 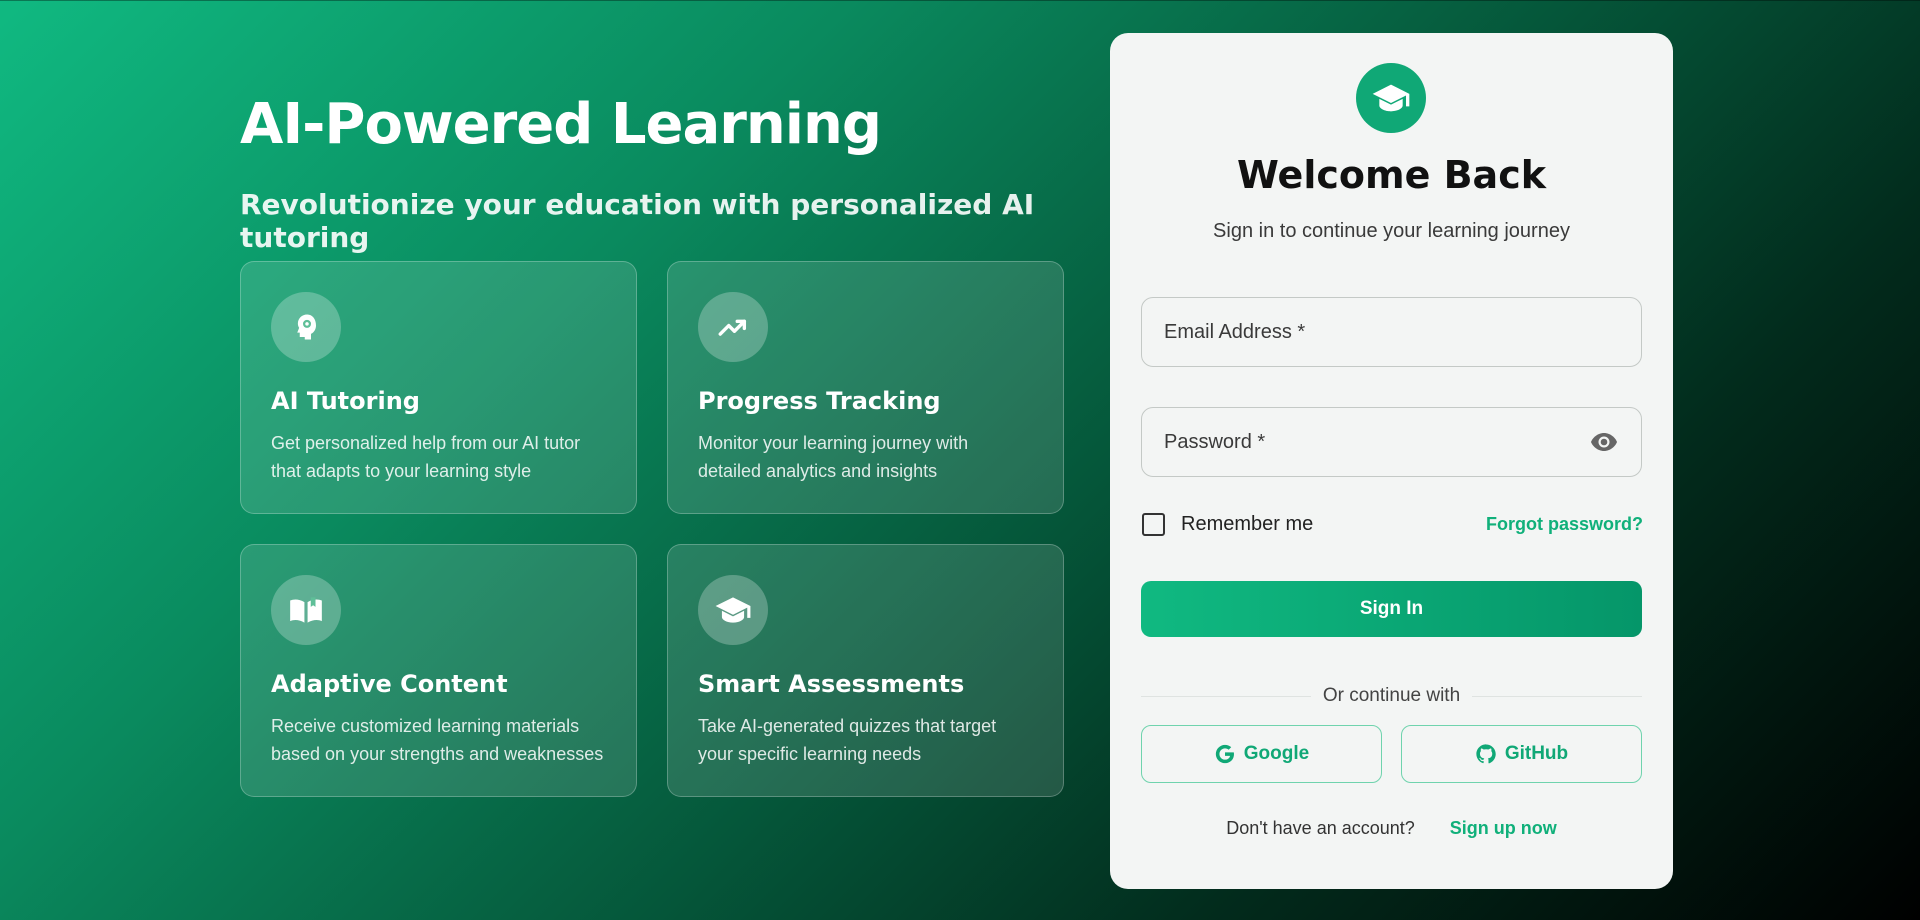 What do you see at coordinates (1376, 442) in the screenshot?
I see `password-input` at bounding box center [1376, 442].